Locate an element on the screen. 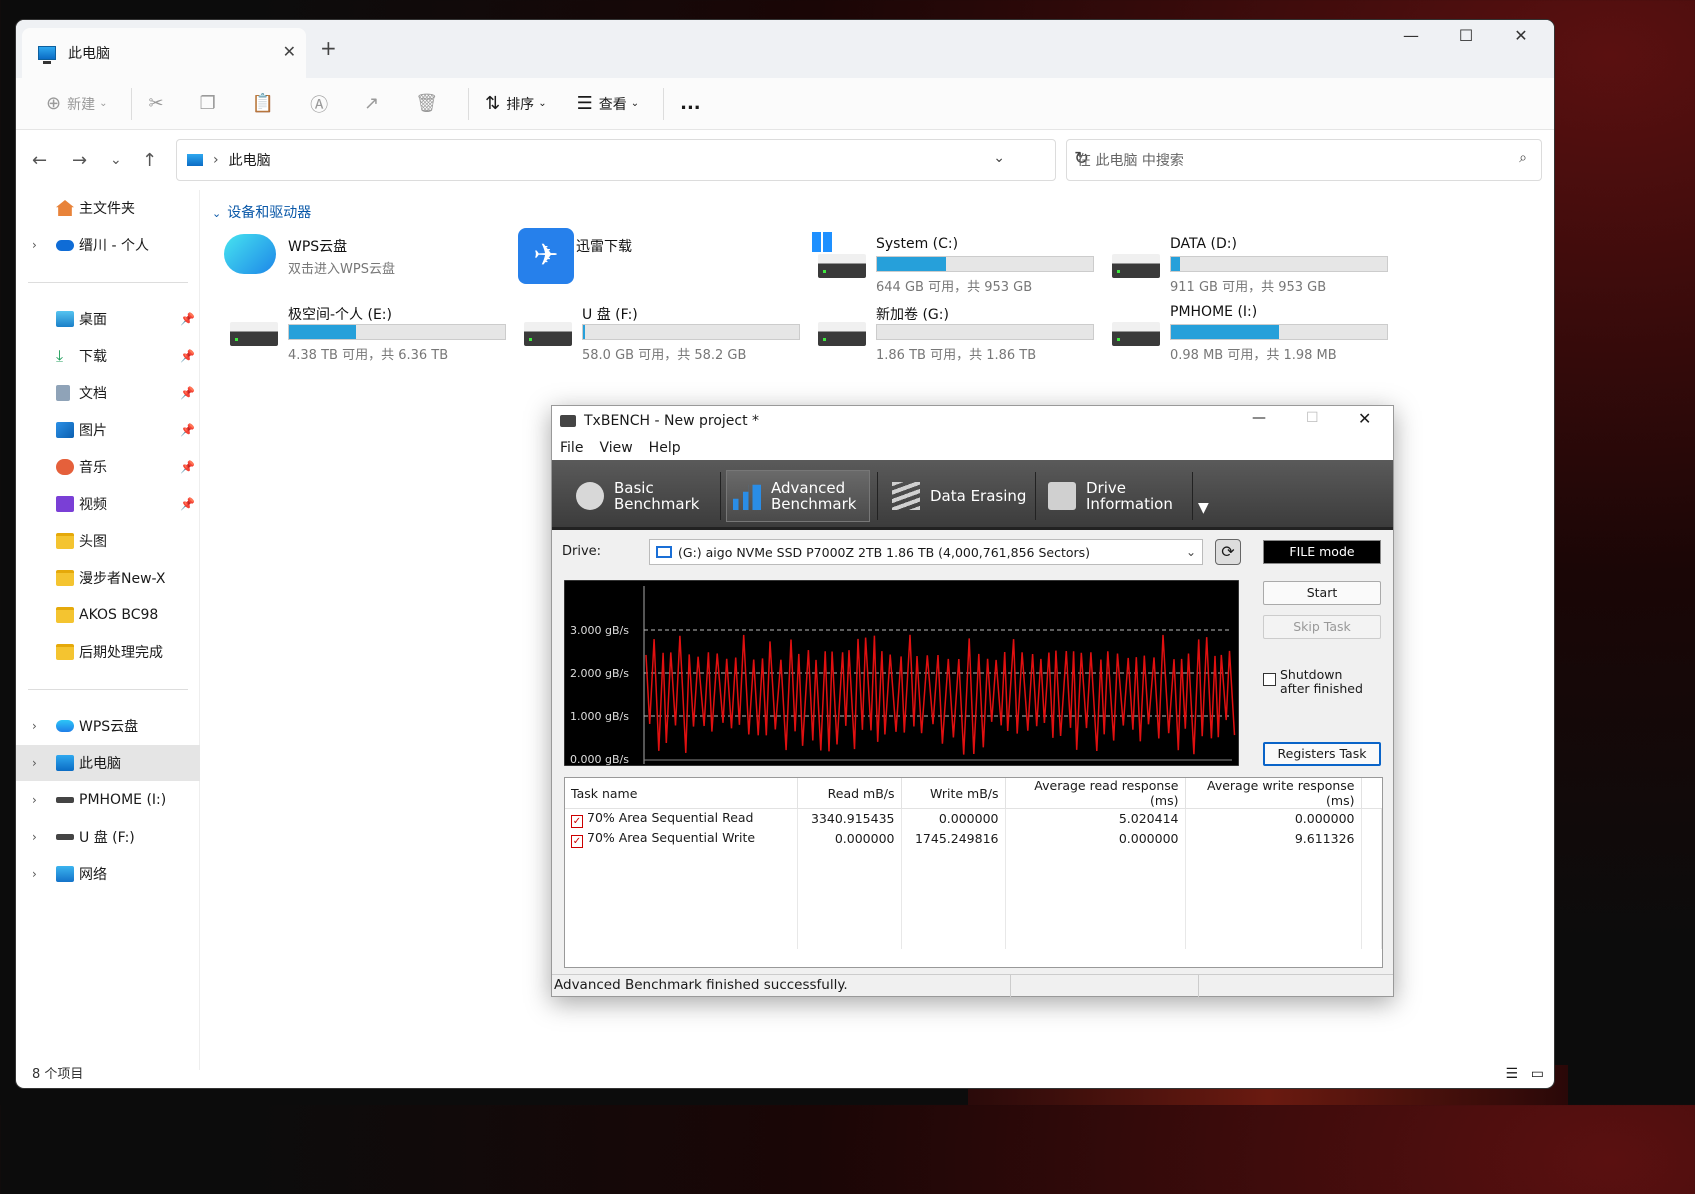 The height and width of the screenshot is (1194, 1695). menu-file: File is located at coordinates (571, 448).